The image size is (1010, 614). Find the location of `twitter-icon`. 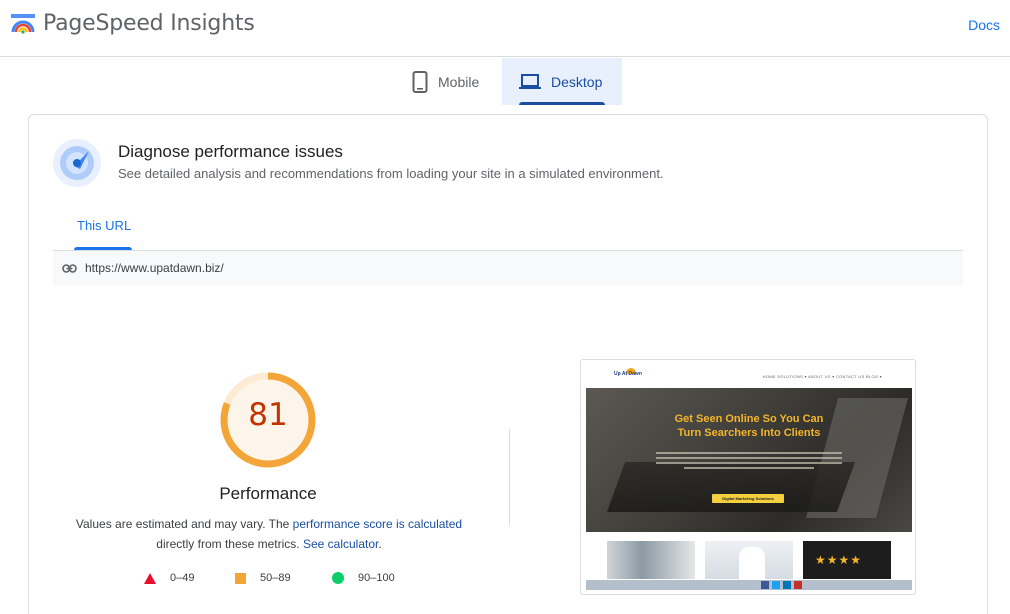

twitter-icon is located at coordinates (776, 585).